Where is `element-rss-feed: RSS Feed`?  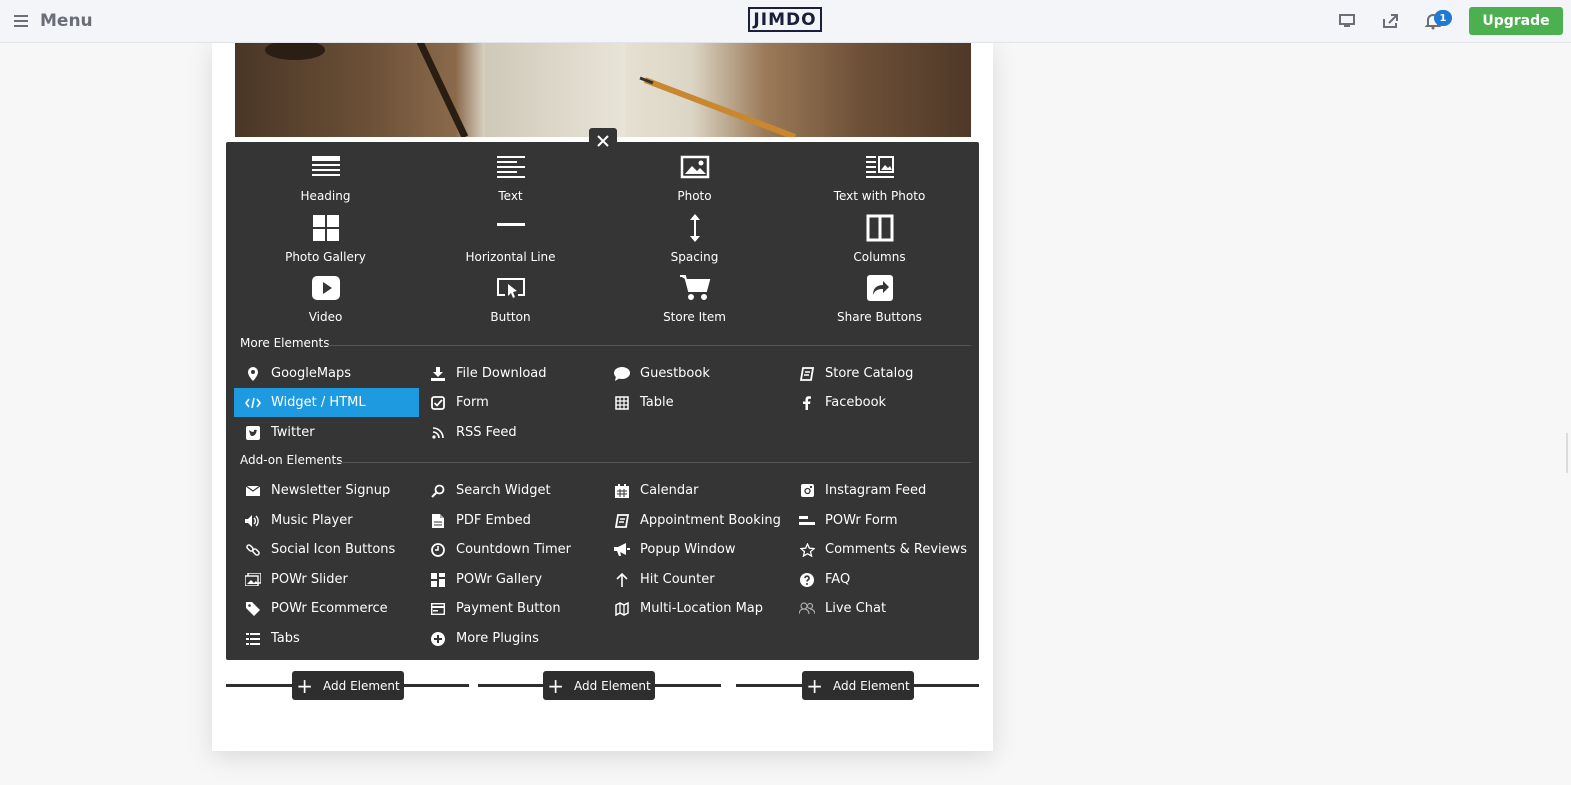
element-rss-feed: RSS Feed is located at coordinates (511, 432).